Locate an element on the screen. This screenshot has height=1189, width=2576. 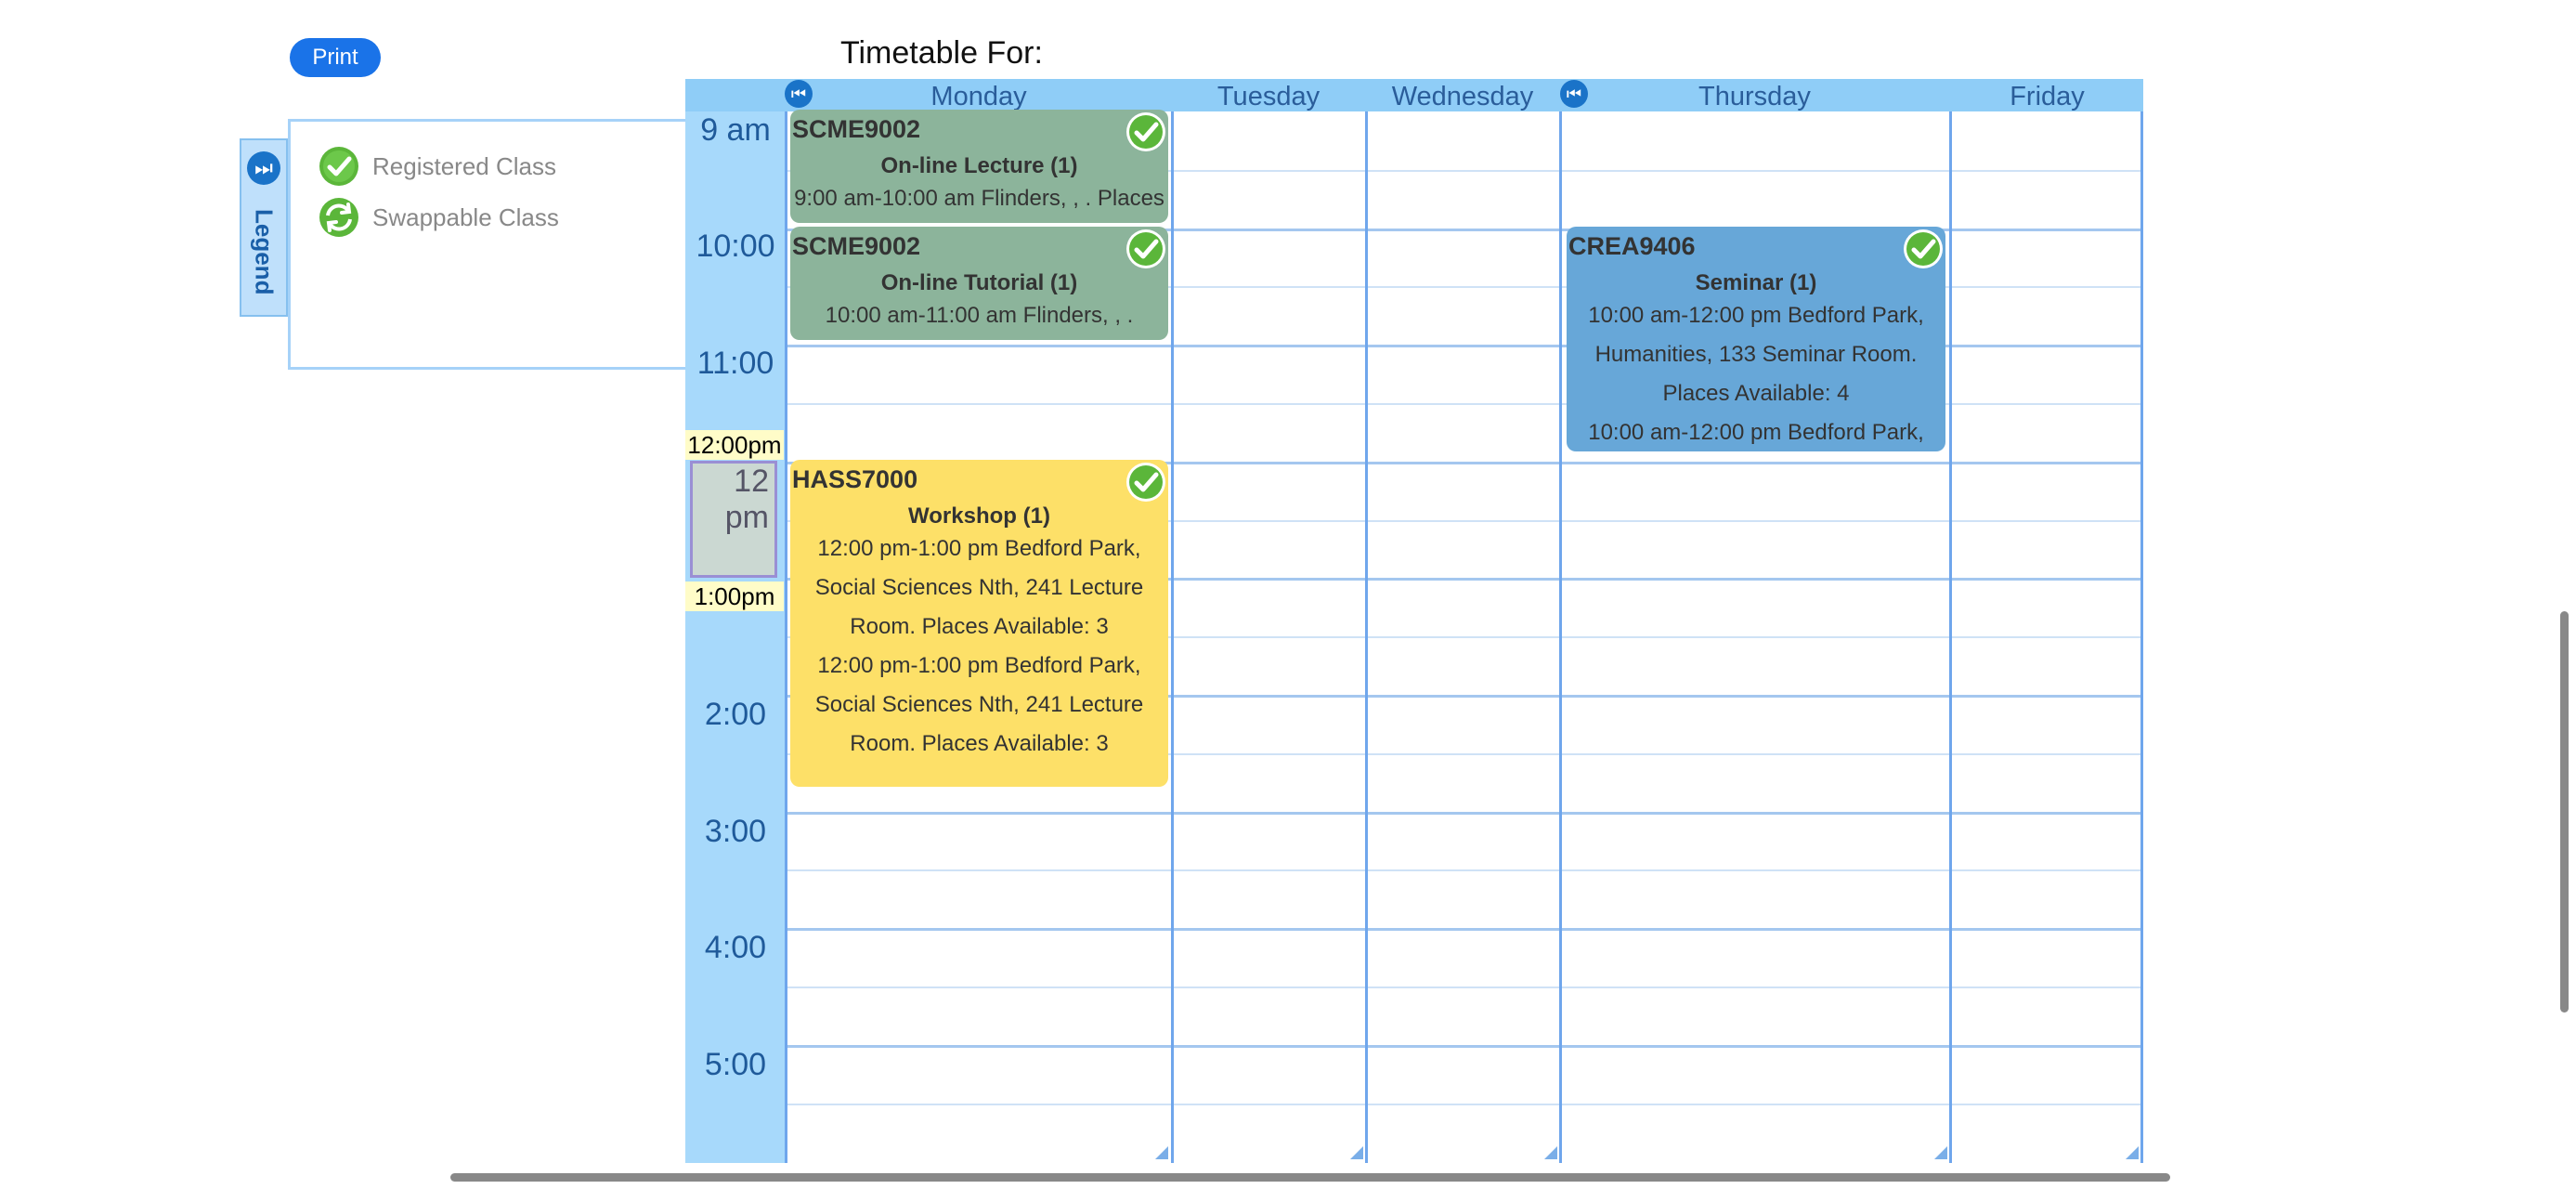
legend-tab: ⏭ Legend is located at coordinates (264, 227).